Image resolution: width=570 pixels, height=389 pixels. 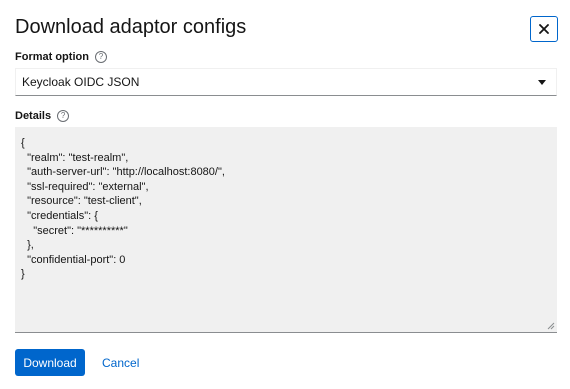 What do you see at coordinates (33, 116) in the screenshot?
I see `details-label: Details` at bounding box center [33, 116].